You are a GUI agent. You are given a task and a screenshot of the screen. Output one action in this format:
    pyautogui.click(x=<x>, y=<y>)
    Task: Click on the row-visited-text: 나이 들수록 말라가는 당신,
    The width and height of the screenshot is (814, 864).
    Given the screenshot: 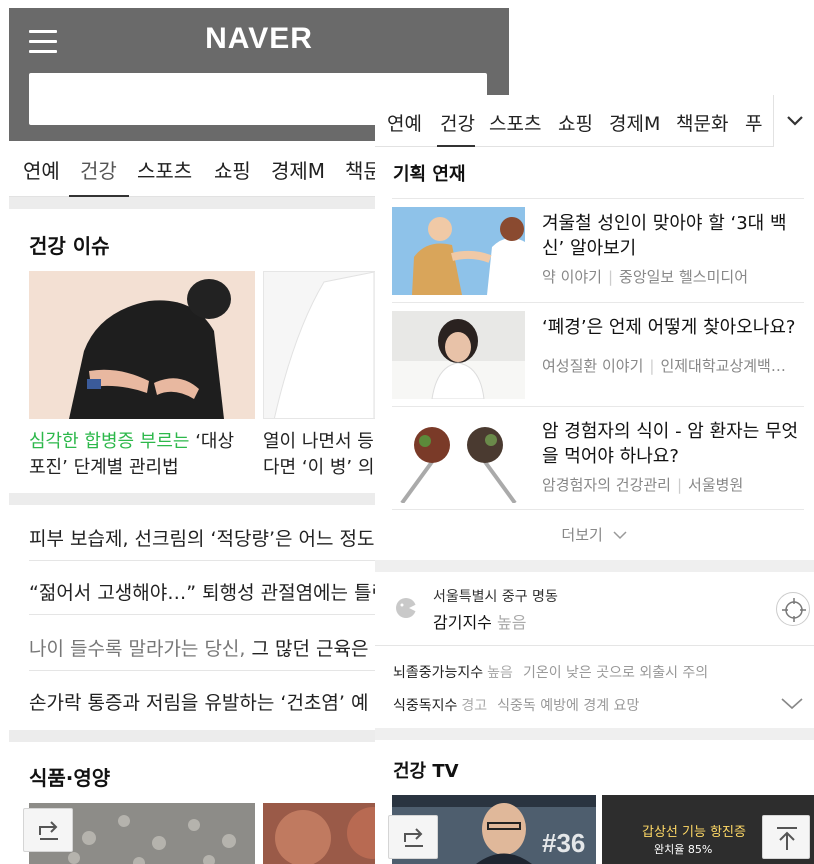 What is the action you would take?
    pyautogui.click(x=137, y=649)
    